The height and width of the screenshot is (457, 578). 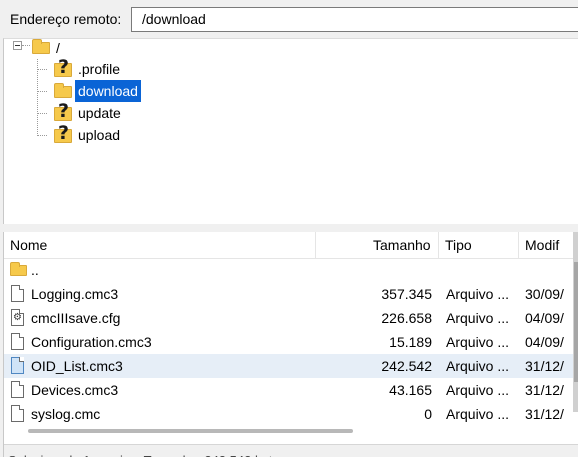 What do you see at coordinates (76, 318) in the screenshot?
I see `file-name: cmcIIIsave.cfg` at bounding box center [76, 318].